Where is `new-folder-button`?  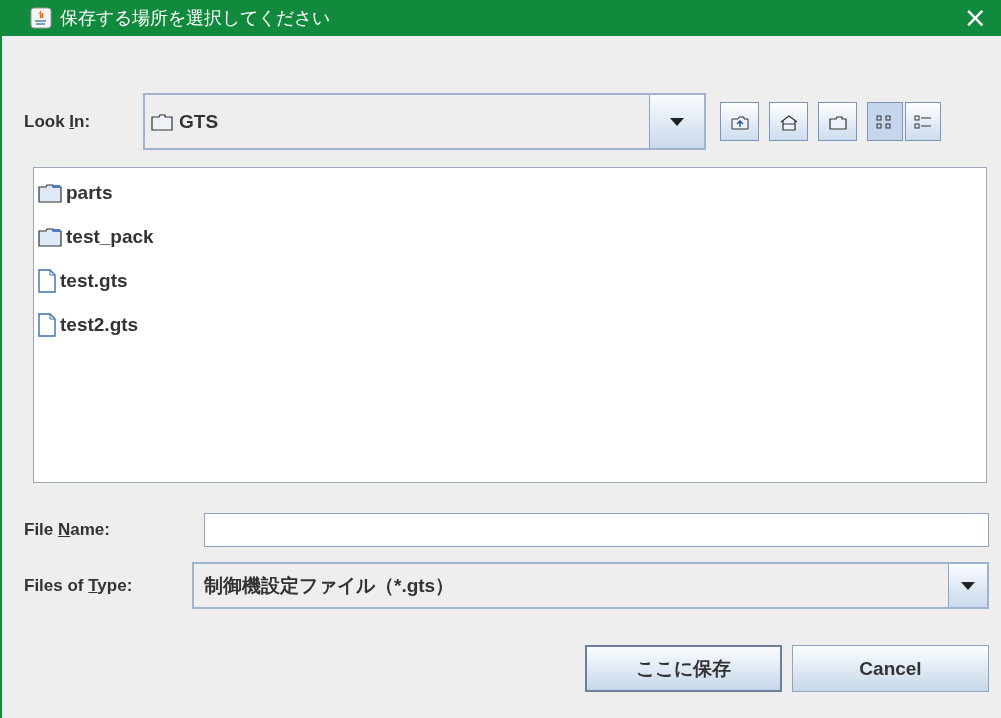
new-folder-button is located at coordinates (837, 121).